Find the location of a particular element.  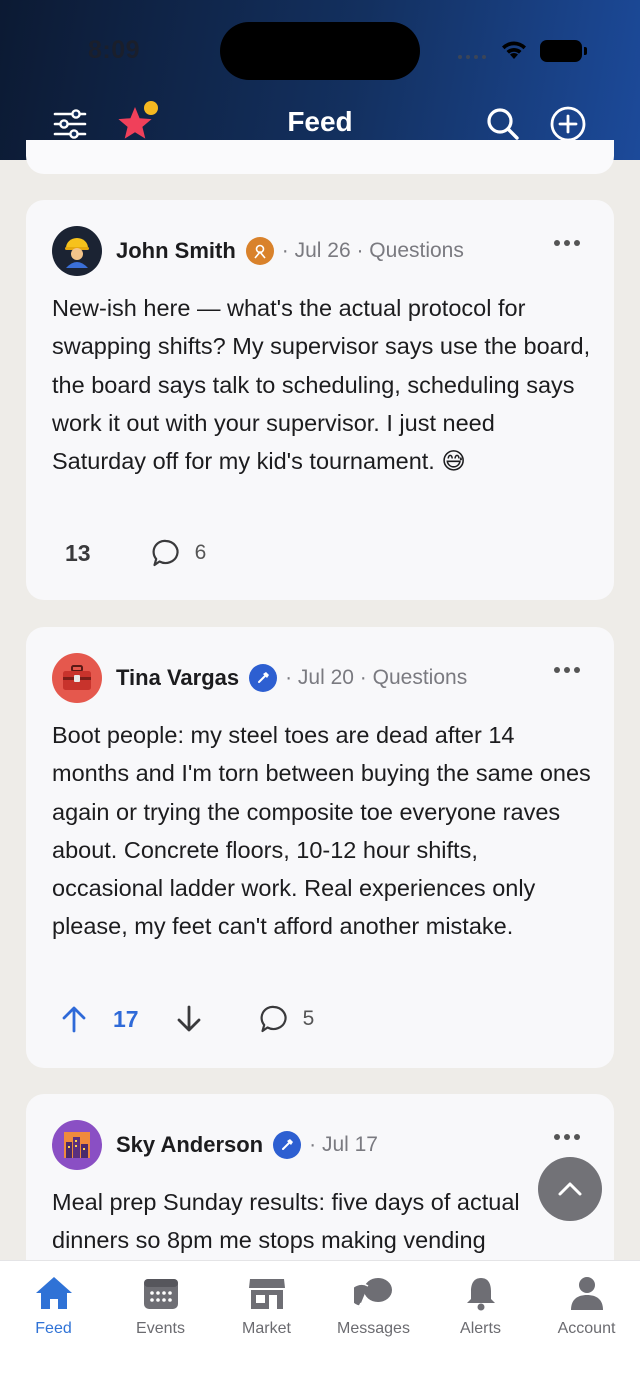

vote-score: 13 is located at coordinates (78, 552).